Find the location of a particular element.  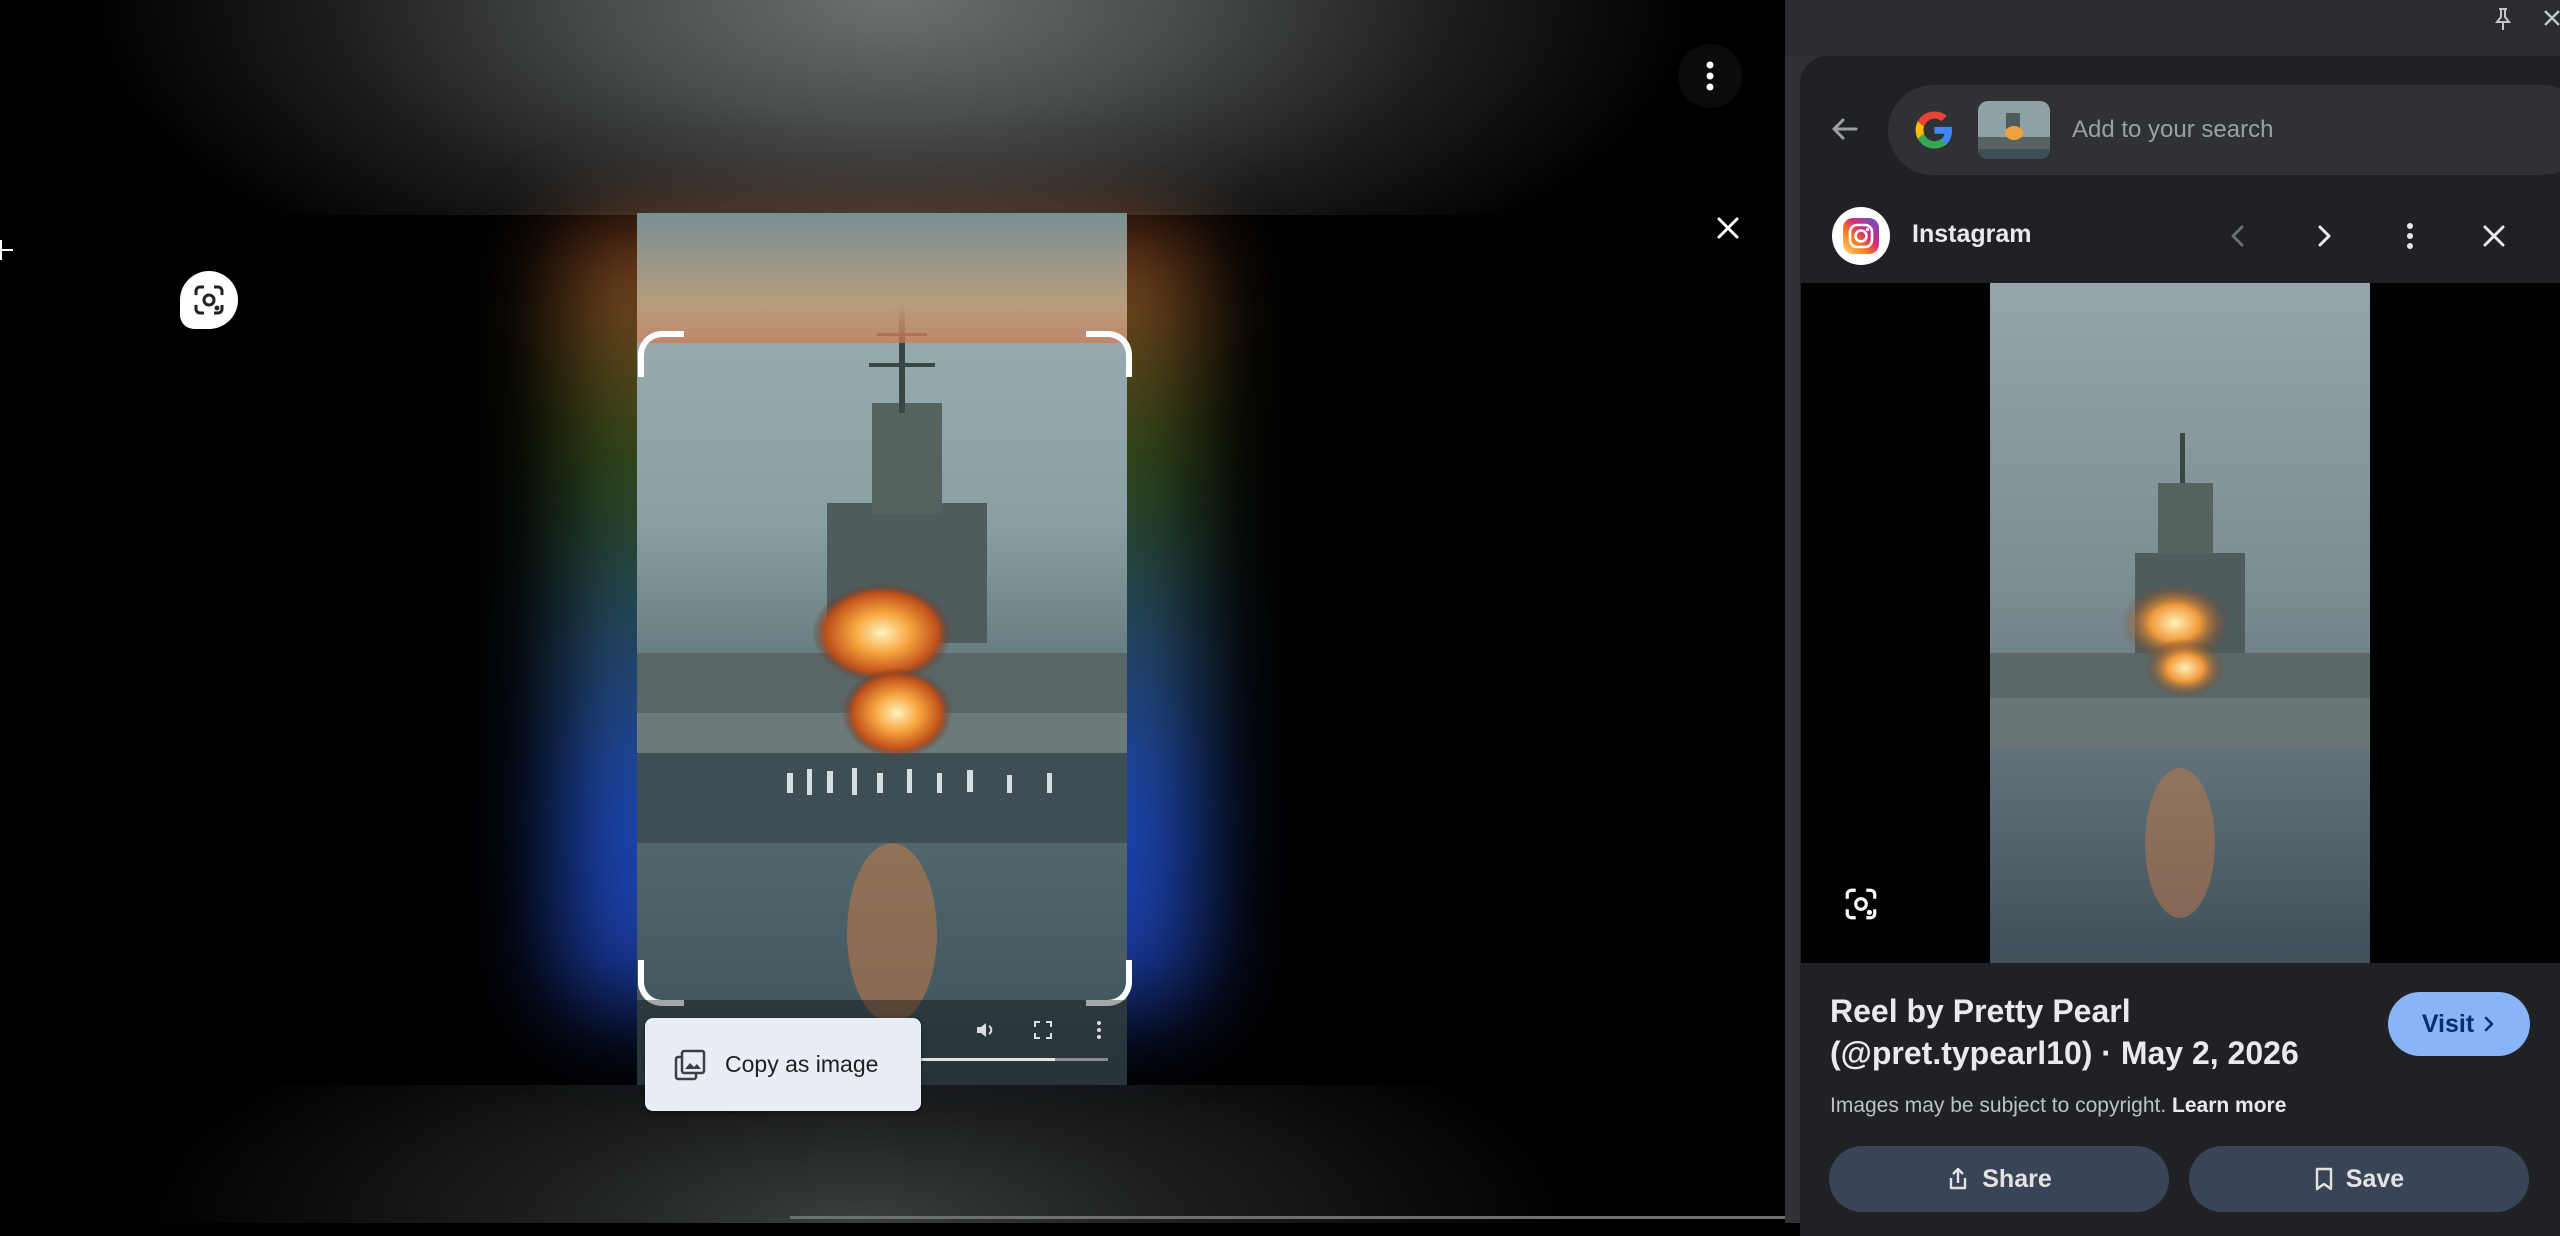

bookmark-icon is located at coordinates (2323, 1179).